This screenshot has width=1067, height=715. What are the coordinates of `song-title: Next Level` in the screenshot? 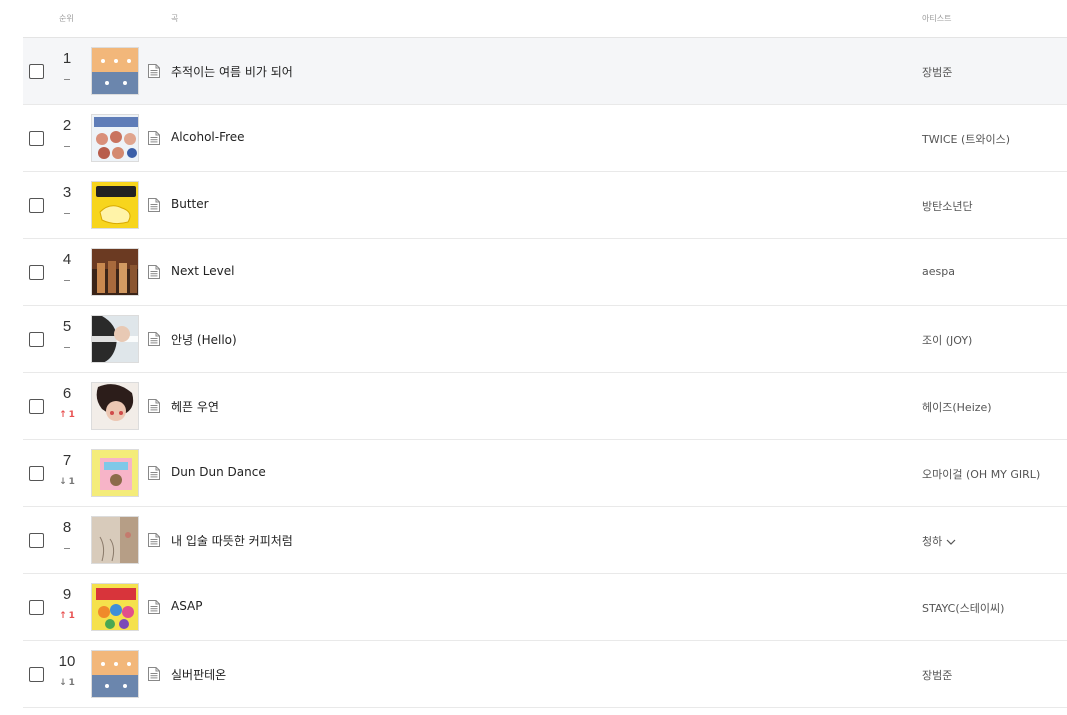 It's located at (202, 271).